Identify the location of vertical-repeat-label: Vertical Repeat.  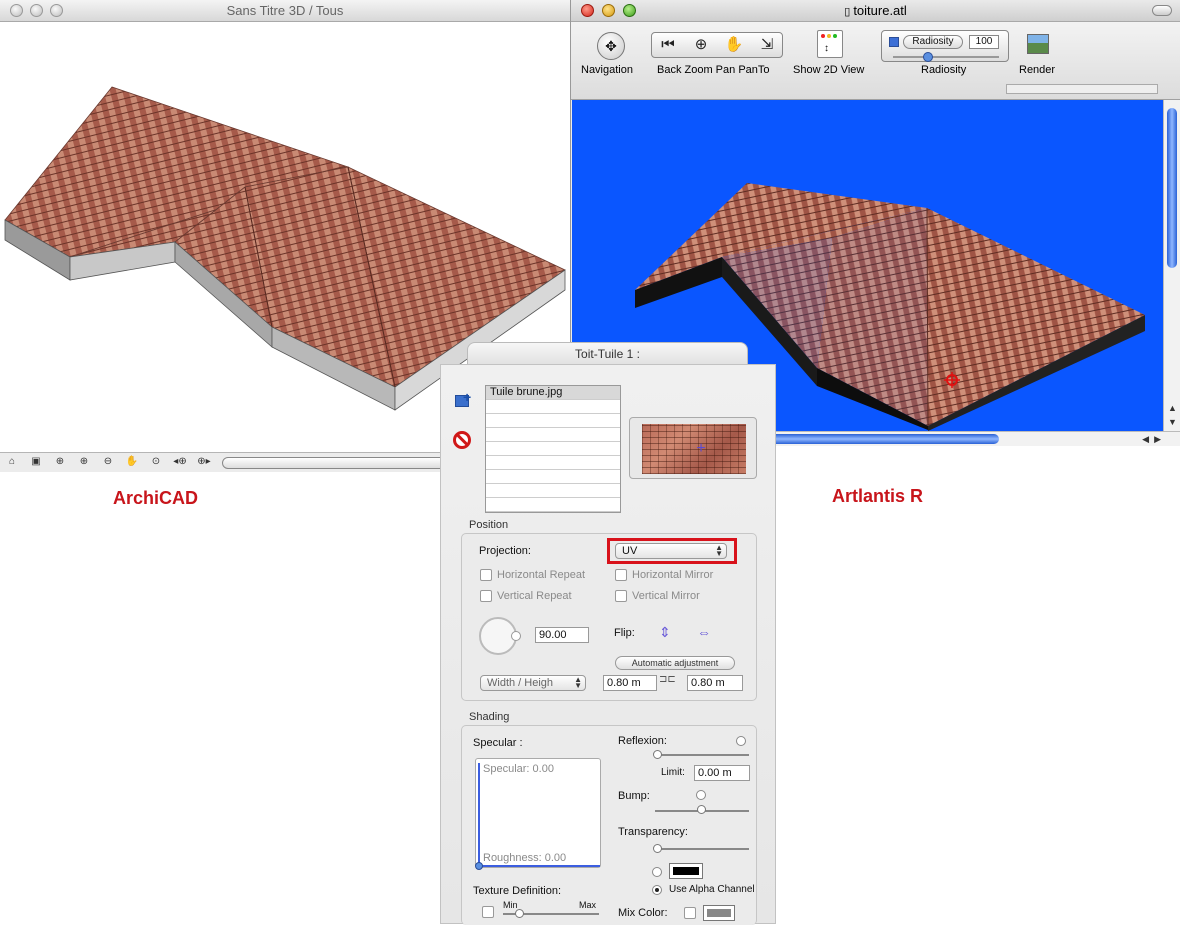
(534, 596).